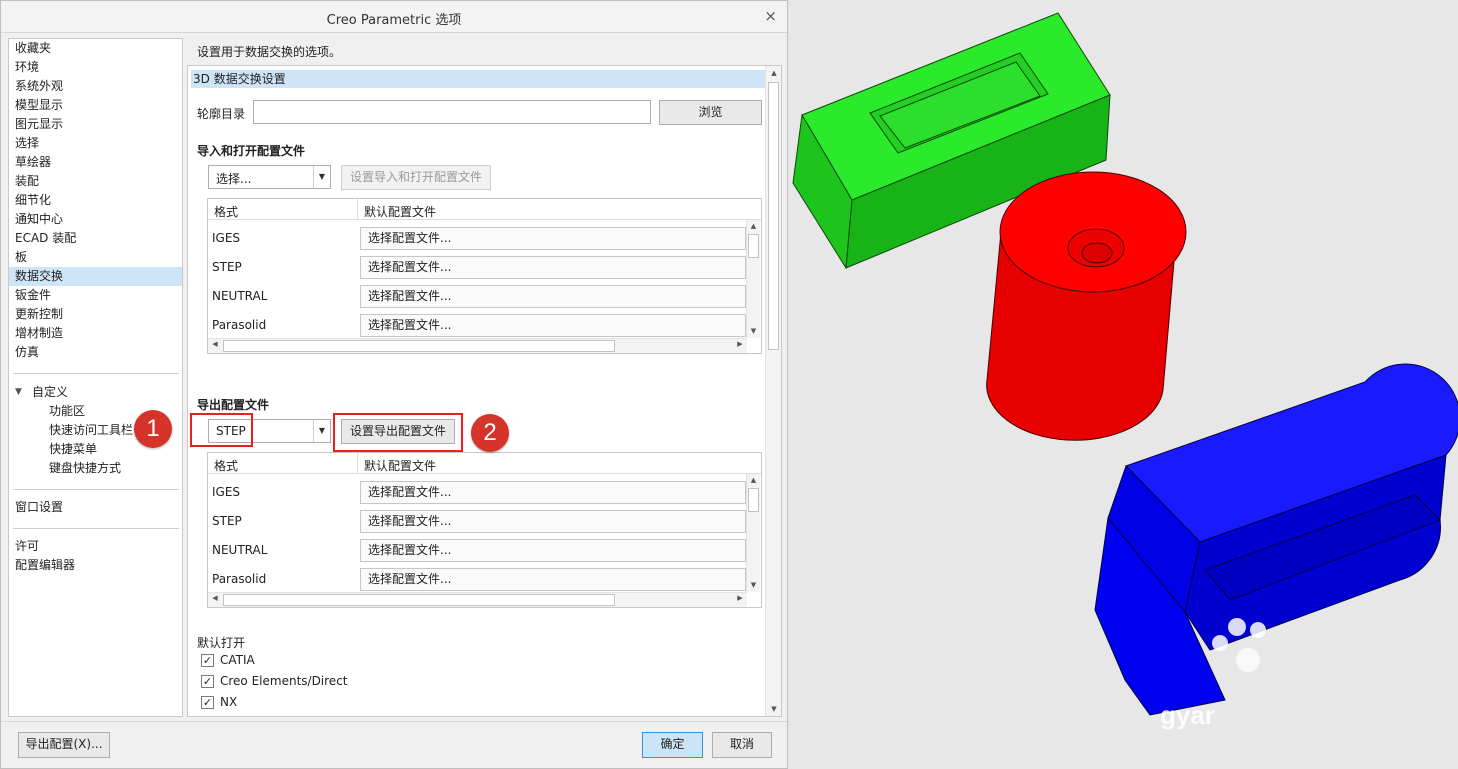  Describe the element at coordinates (95, 67) in the screenshot. I see `nav-item-environment: 环境` at that location.